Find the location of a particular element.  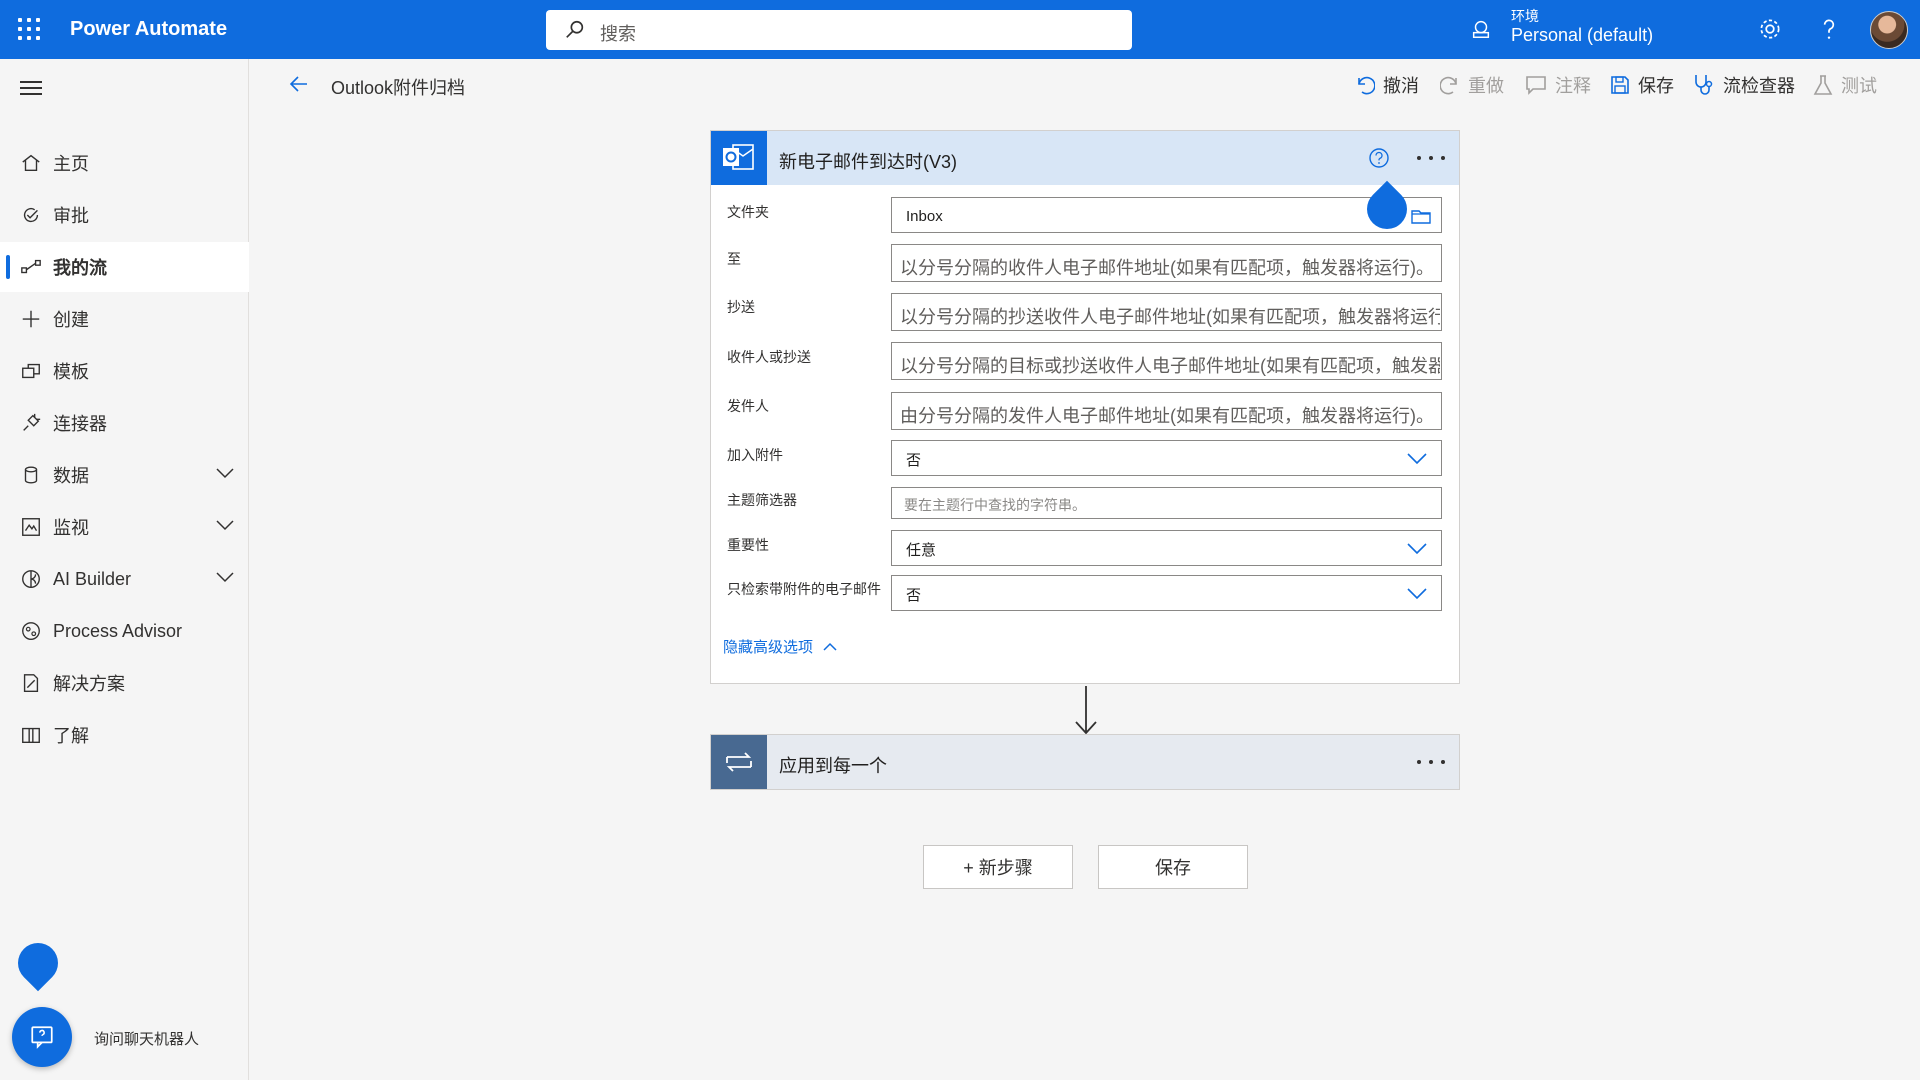

chatbot-icon is located at coordinates (42, 1037).